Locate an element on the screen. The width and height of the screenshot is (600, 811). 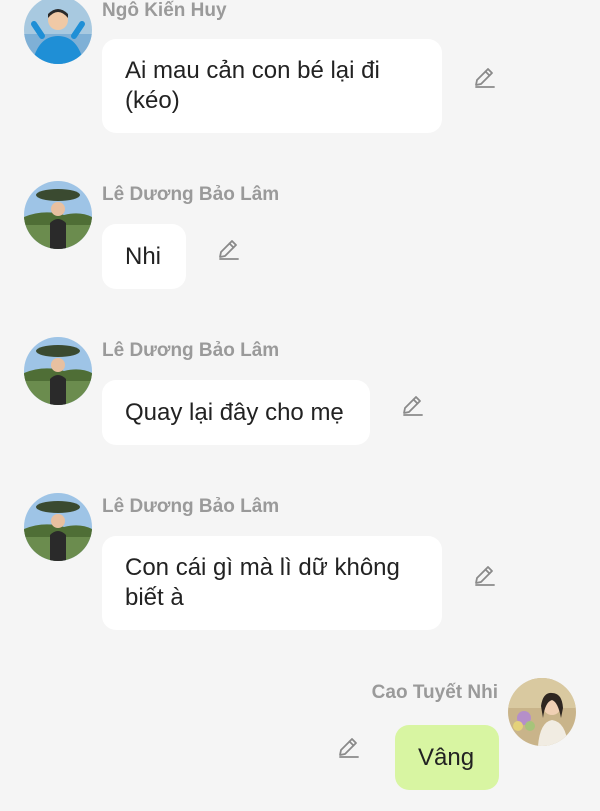
message-text: Ai mau cản con bé lại đi (kéo) is located at coordinates (252, 85).